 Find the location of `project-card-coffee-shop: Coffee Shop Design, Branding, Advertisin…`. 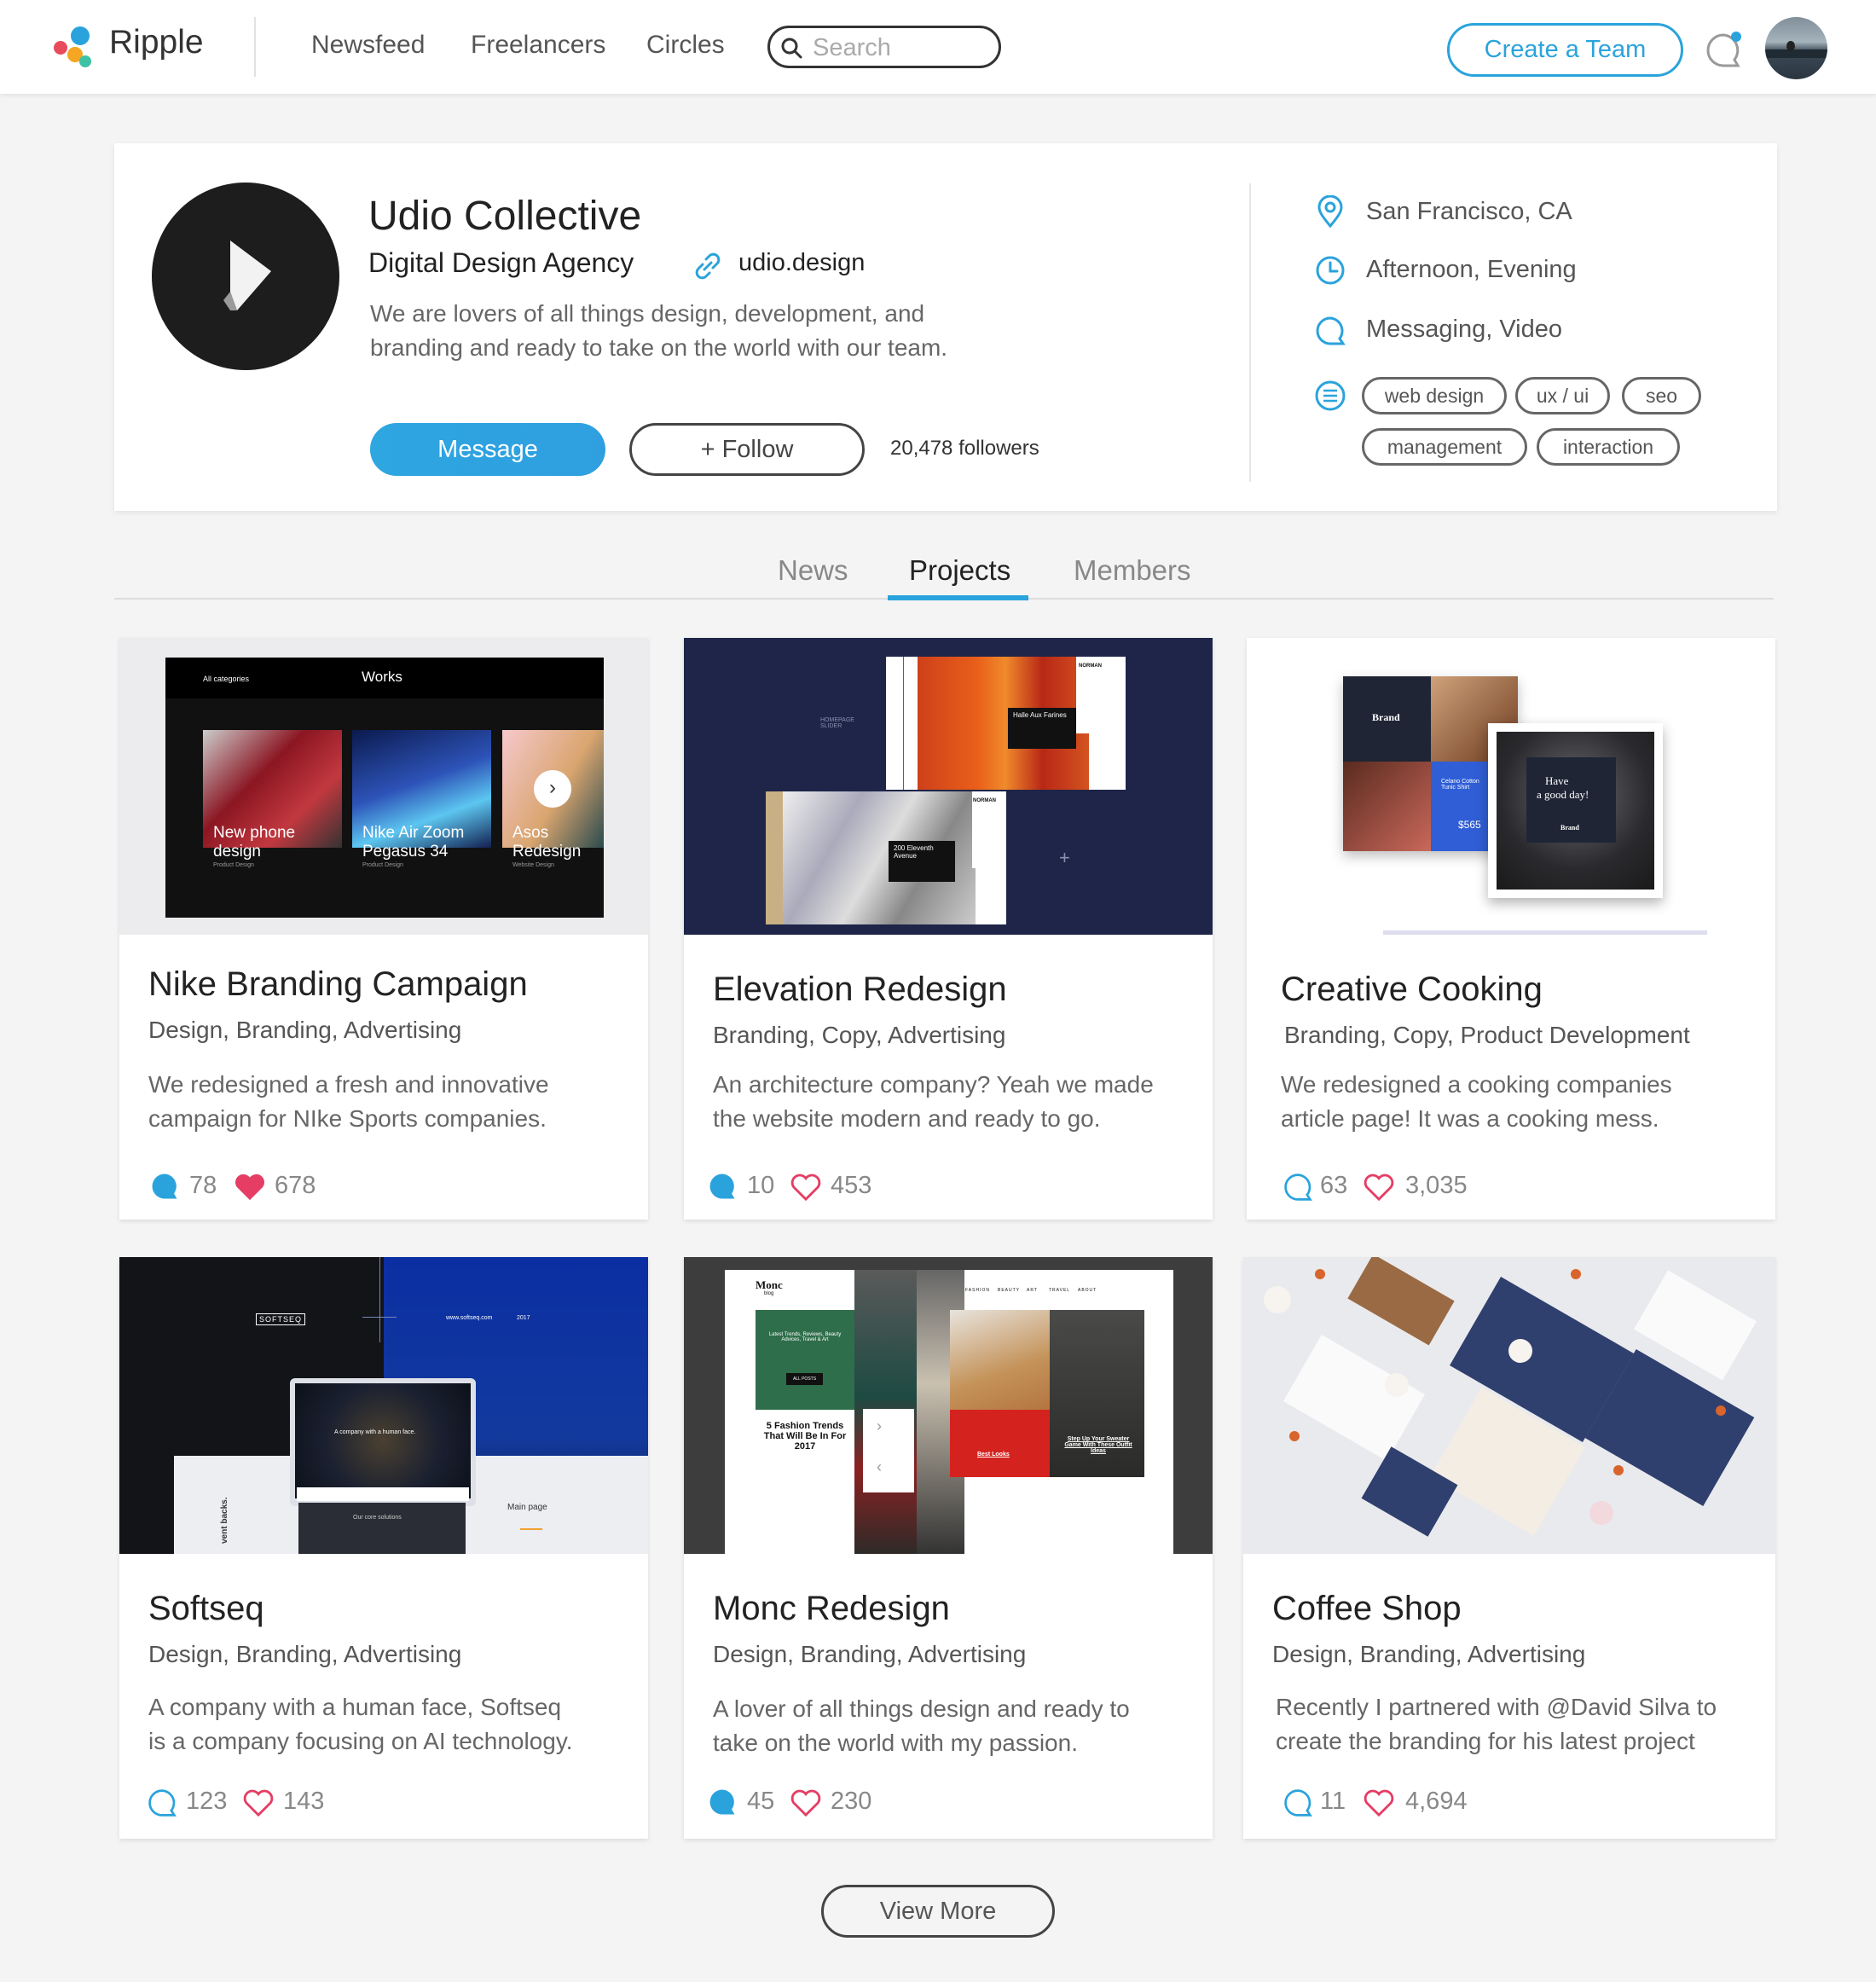

project-card-coffee-shop: Coffee Shop Design, Branding, Advertisin… is located at coordinates (1509, 1548).